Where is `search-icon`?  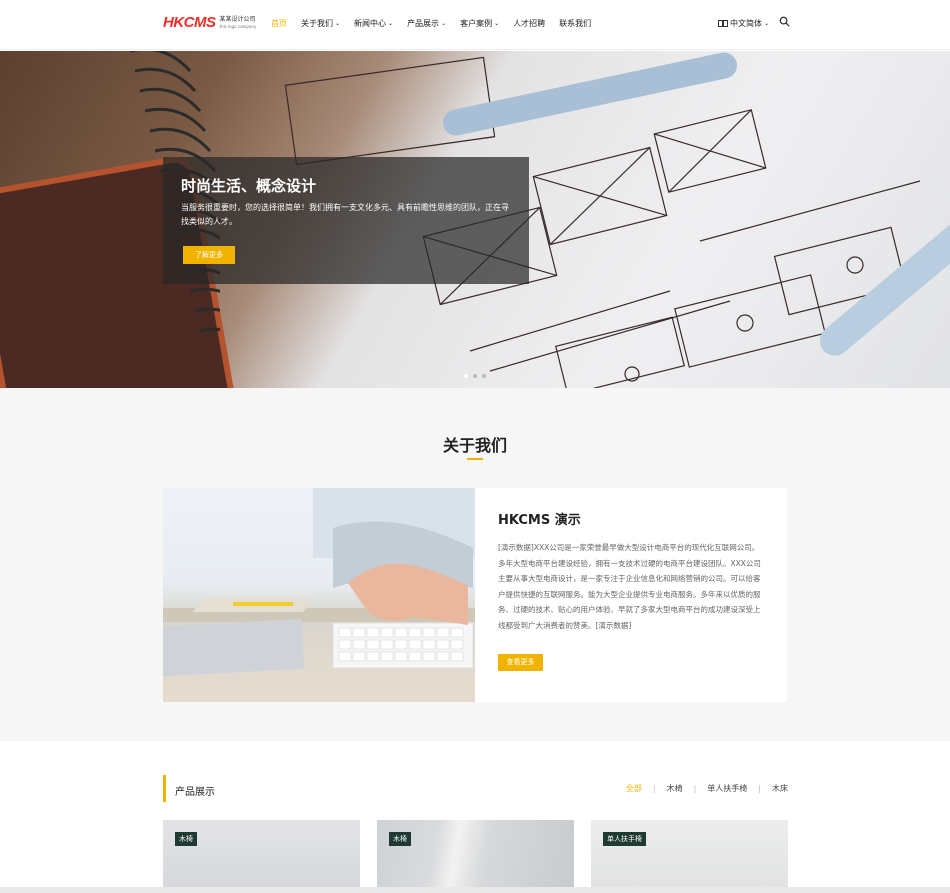 search-icon is located at coordinates (784, 21).